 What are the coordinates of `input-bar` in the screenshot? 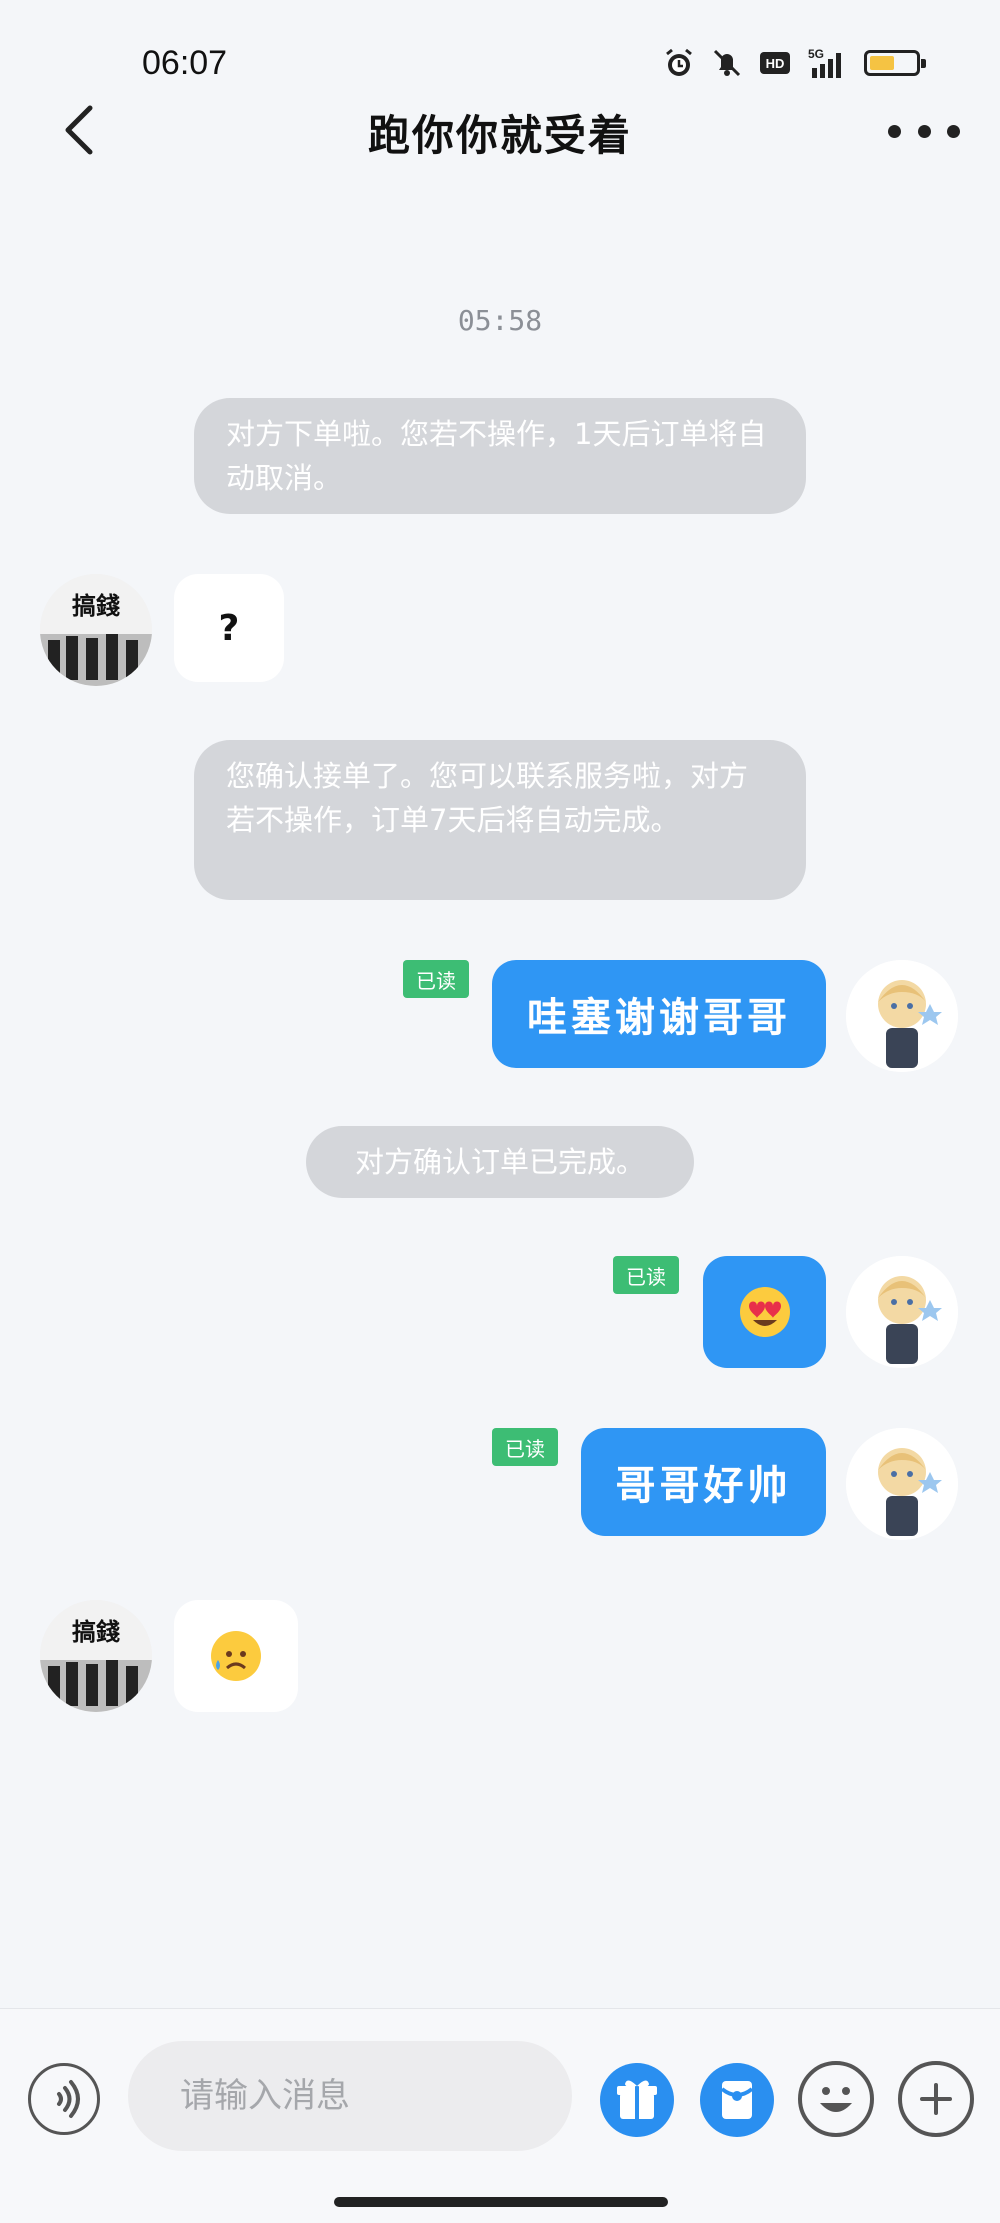 It's located at (500, 2115).